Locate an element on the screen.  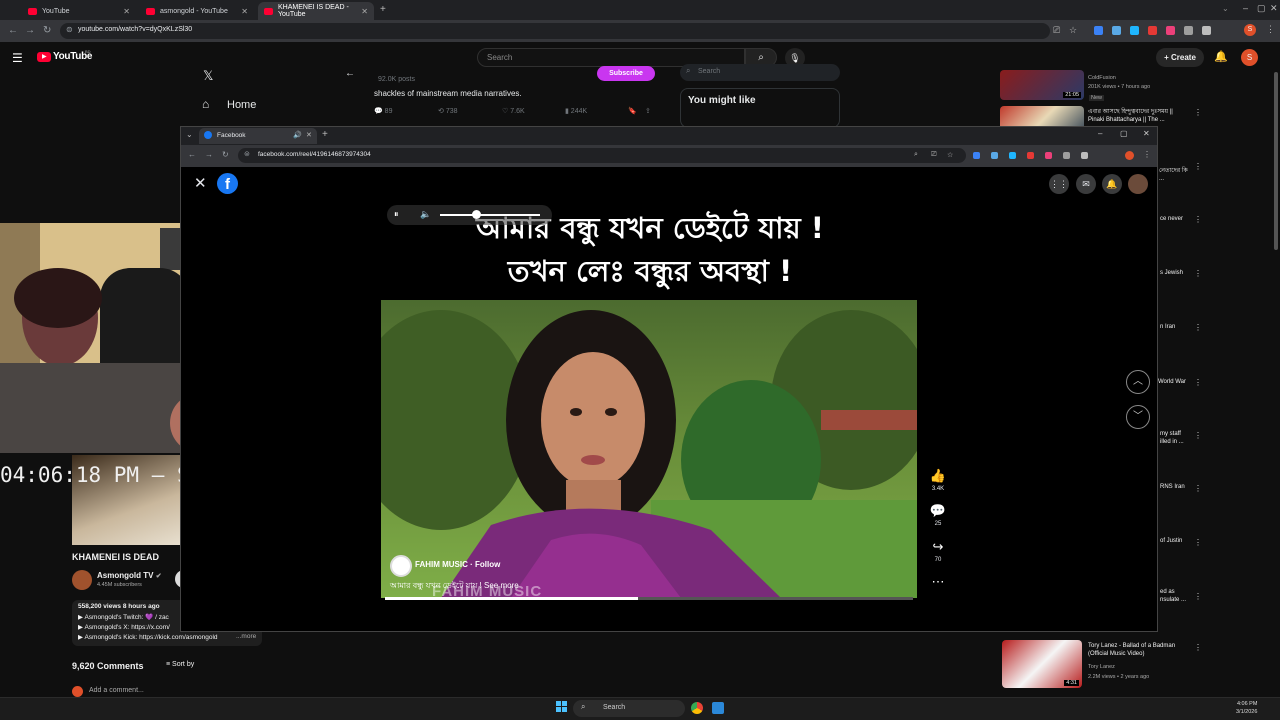
more-options-icon: ⋯ is located at coordinates (938, 582).